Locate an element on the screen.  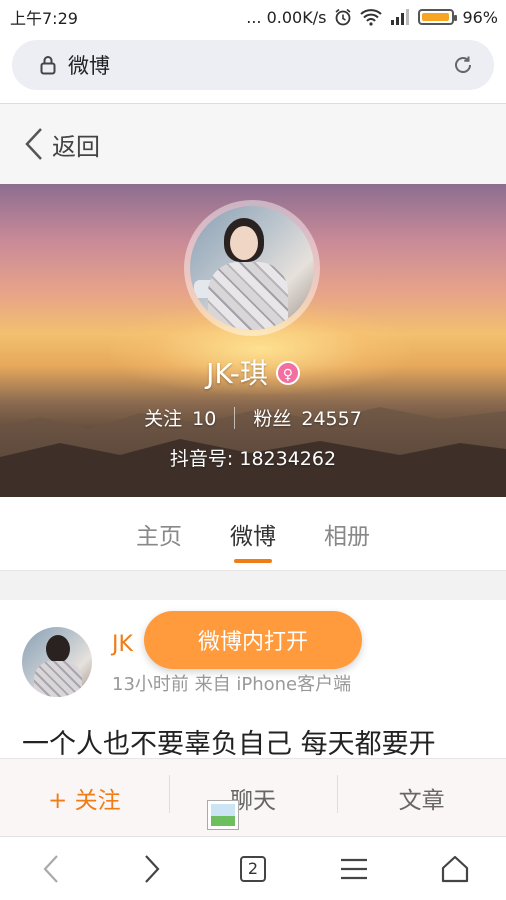
post-avatar is located at coordinates (57, 662).